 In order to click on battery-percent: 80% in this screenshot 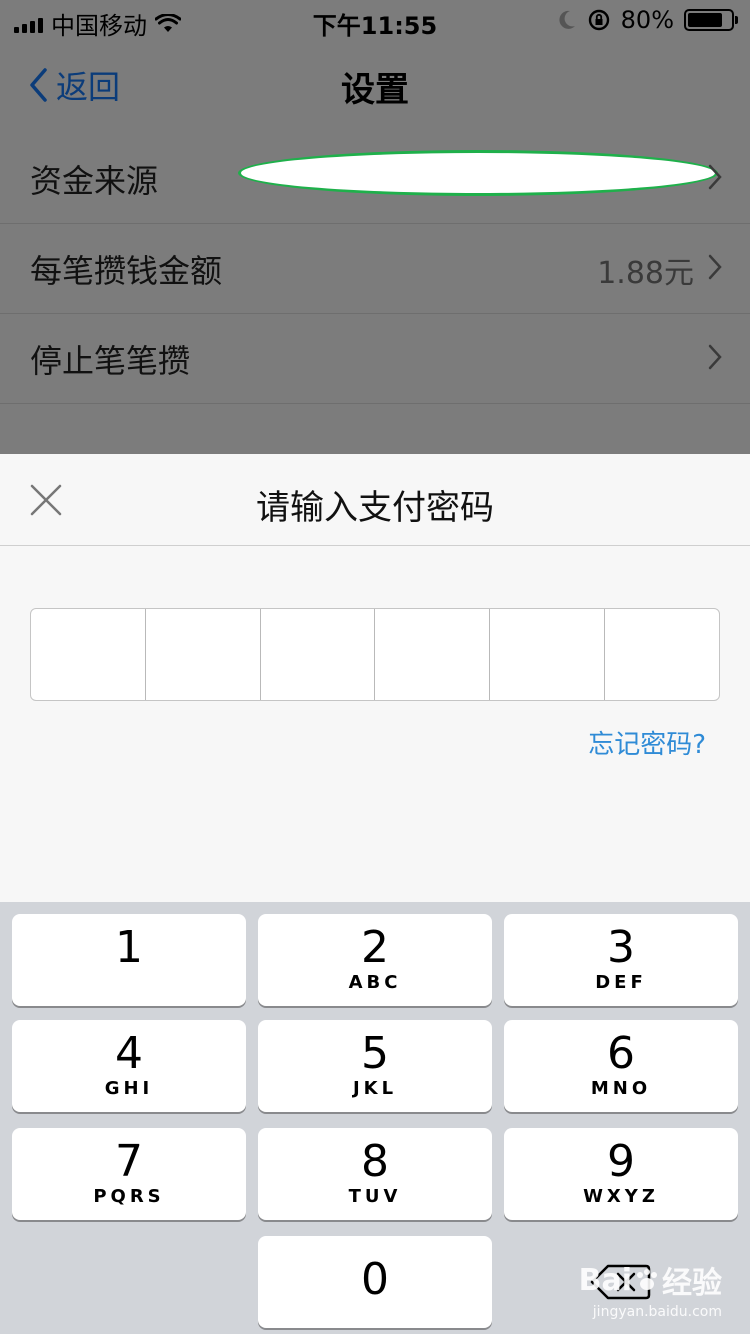, I will do `click(647, 20)`.